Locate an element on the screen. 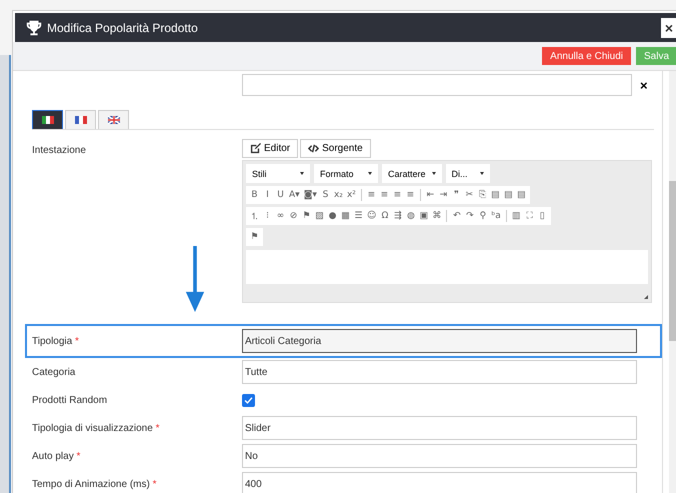 The height and width of the screenshot is (493, 676). field-label: Tempo di Animazione (ms) * is located at coordinates (95, 484).